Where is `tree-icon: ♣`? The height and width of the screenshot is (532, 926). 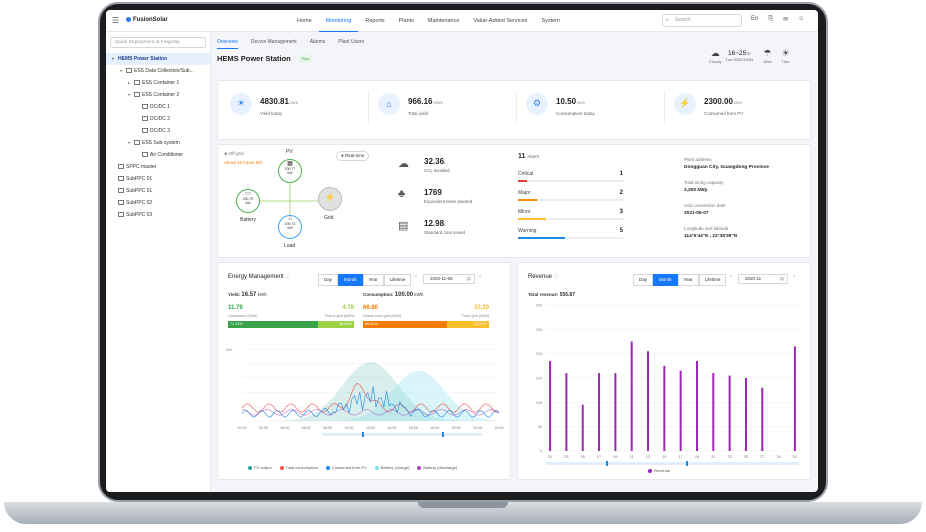 tree-icon: ♣ is located at coordinates (402, 194).